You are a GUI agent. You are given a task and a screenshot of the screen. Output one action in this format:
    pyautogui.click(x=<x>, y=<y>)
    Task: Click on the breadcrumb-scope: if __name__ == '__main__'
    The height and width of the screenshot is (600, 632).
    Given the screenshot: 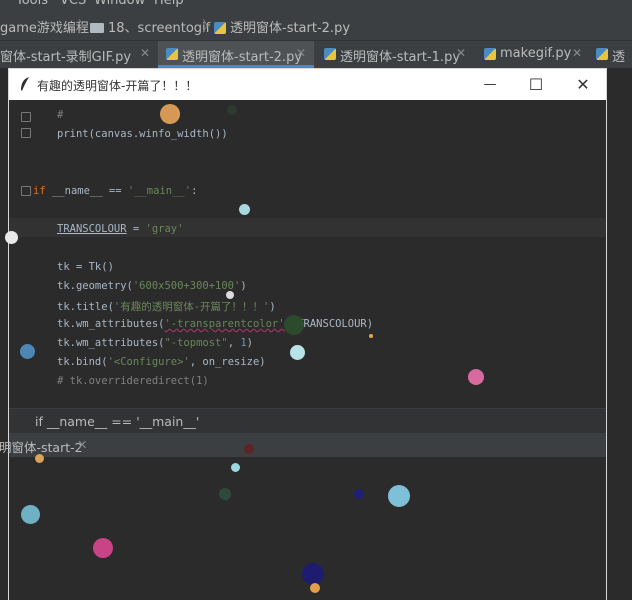 What is the action you would take?
    pyautogui.click(x=117, y=421)
    